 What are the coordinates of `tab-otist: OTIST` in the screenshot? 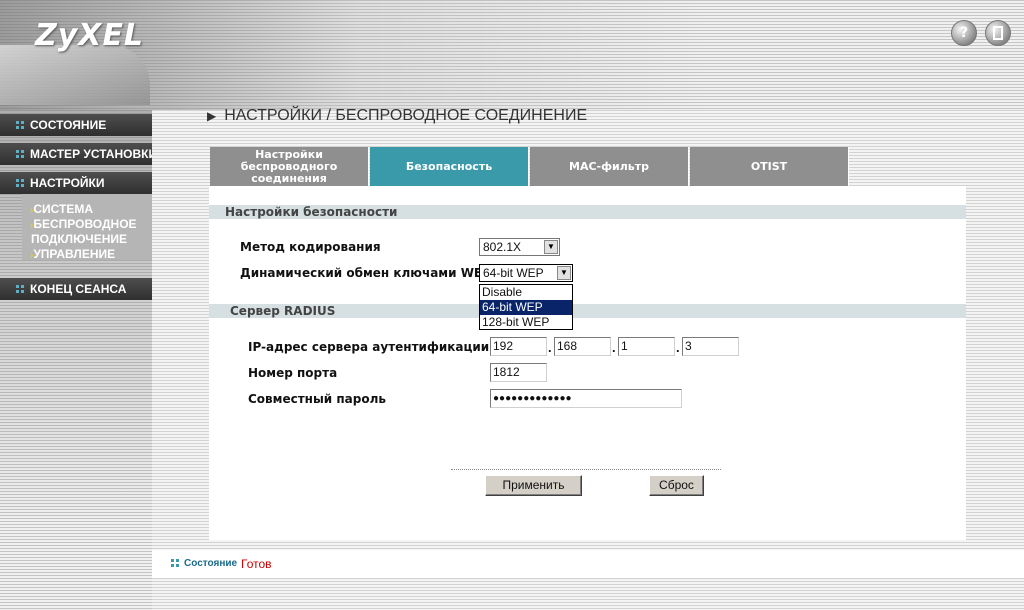 It's located at (769, 166).